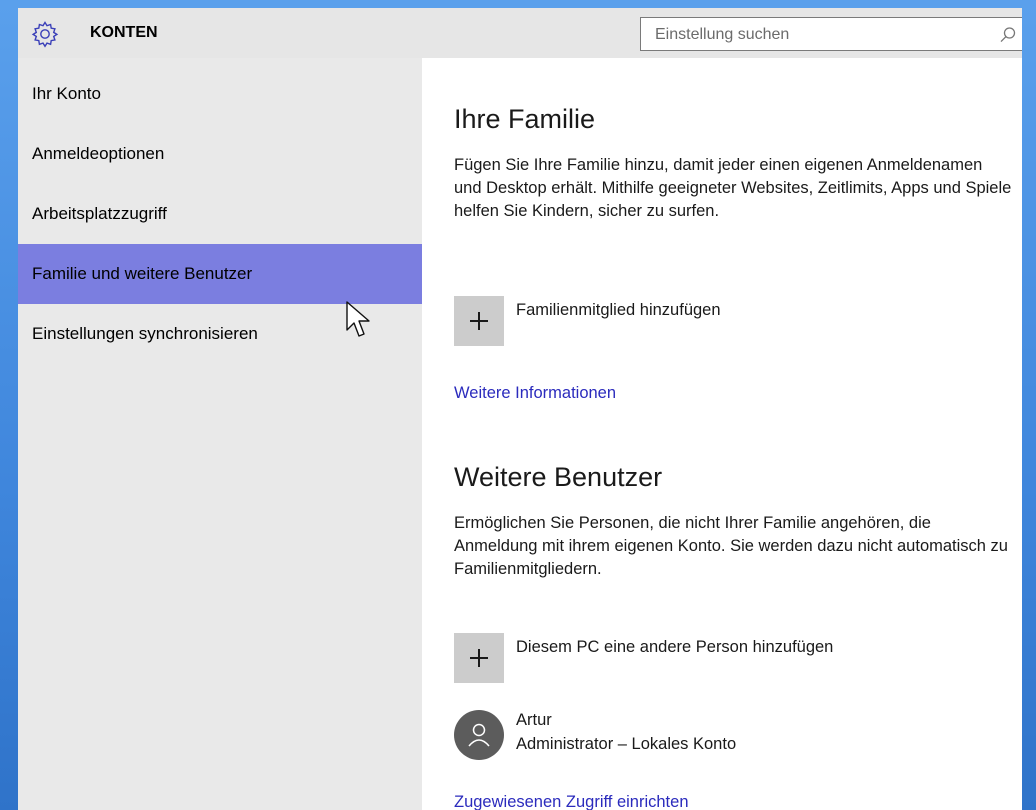 Image resolution: width=1036 pixels, height=810 pixels. I want to click on sidebar-item-familie: Familie und weitere Benutzer, so click(220, 274).